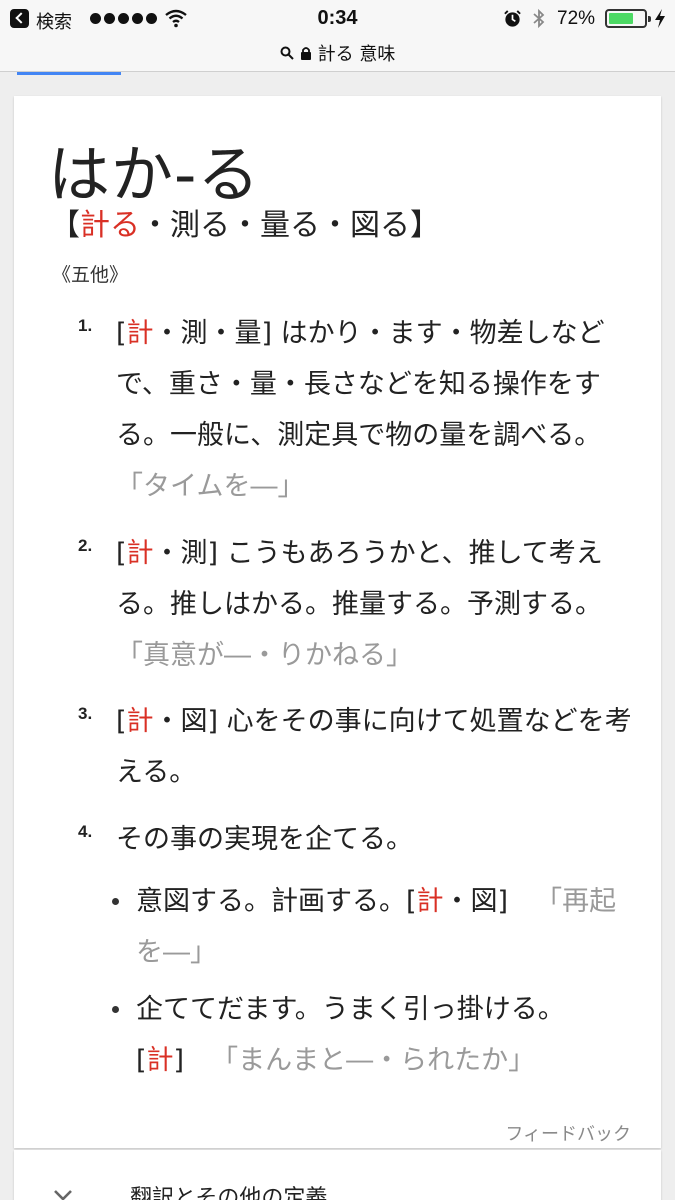 This screenshot has width=675, height=1200. What do you see at coordinates (245, 225) in the screenshot?
I see `kanji-variants: 【計る・測る・量る・図る】` at bounding box center [245, 225].